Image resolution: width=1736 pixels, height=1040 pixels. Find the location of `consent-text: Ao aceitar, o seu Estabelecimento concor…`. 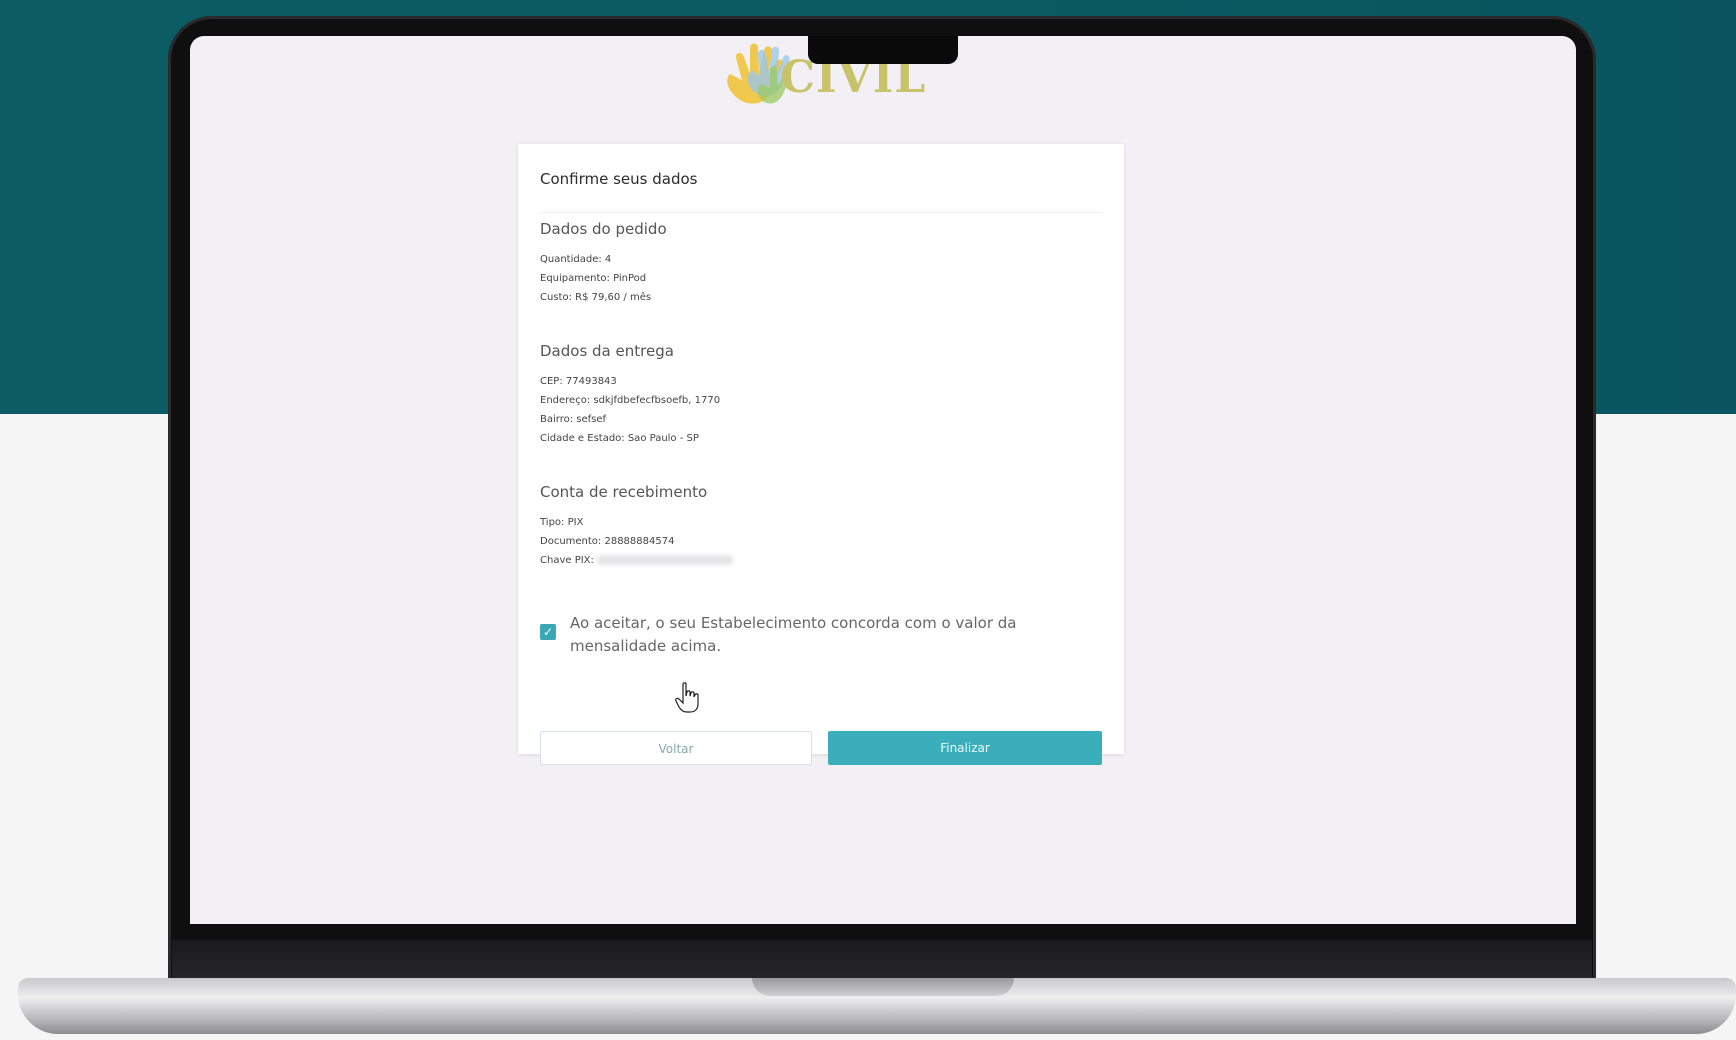

consent-text: Ao aceitar, o seu Estabelecimento concor… is located at coordinates (793, 634).